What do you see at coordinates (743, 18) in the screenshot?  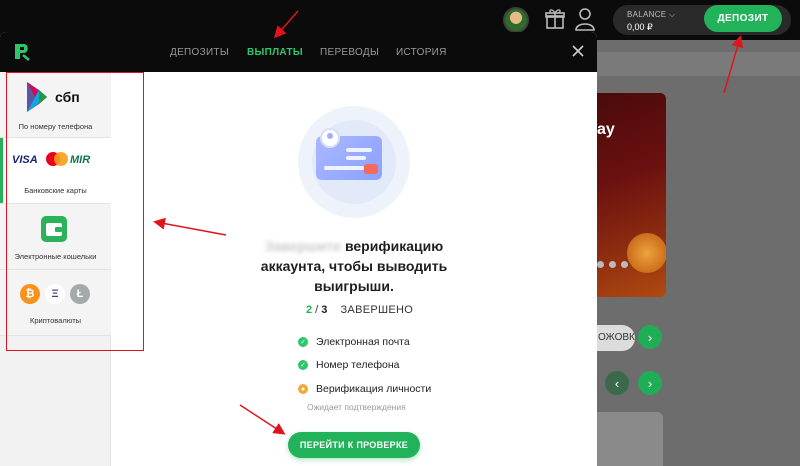 I see `deposit-button: ДЕПОЗИТ` at bounding box center [743, 18].